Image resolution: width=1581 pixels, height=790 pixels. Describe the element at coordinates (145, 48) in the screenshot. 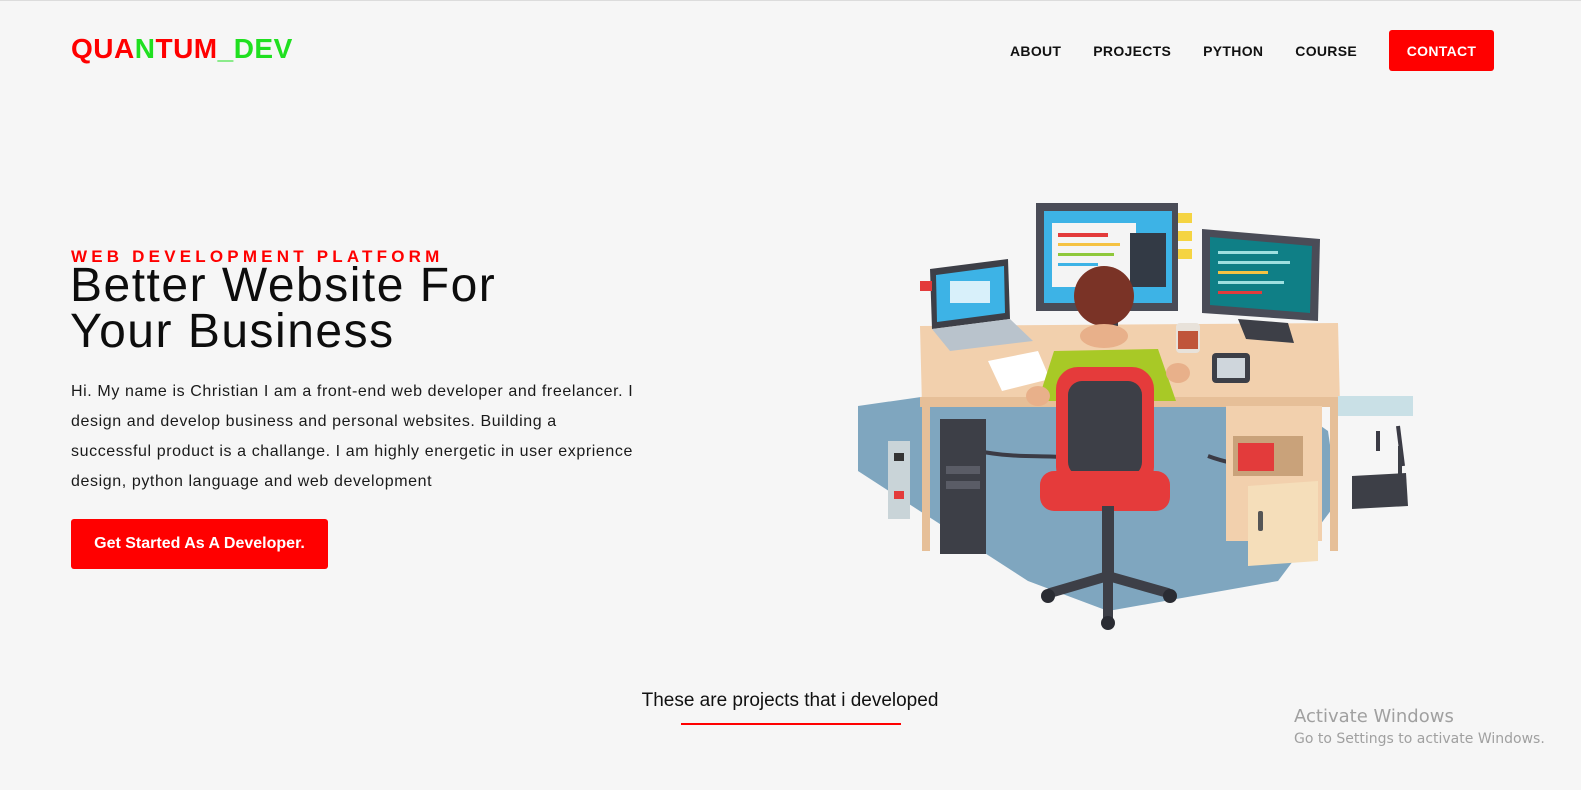

I see `logo-part-2: N` at that location.